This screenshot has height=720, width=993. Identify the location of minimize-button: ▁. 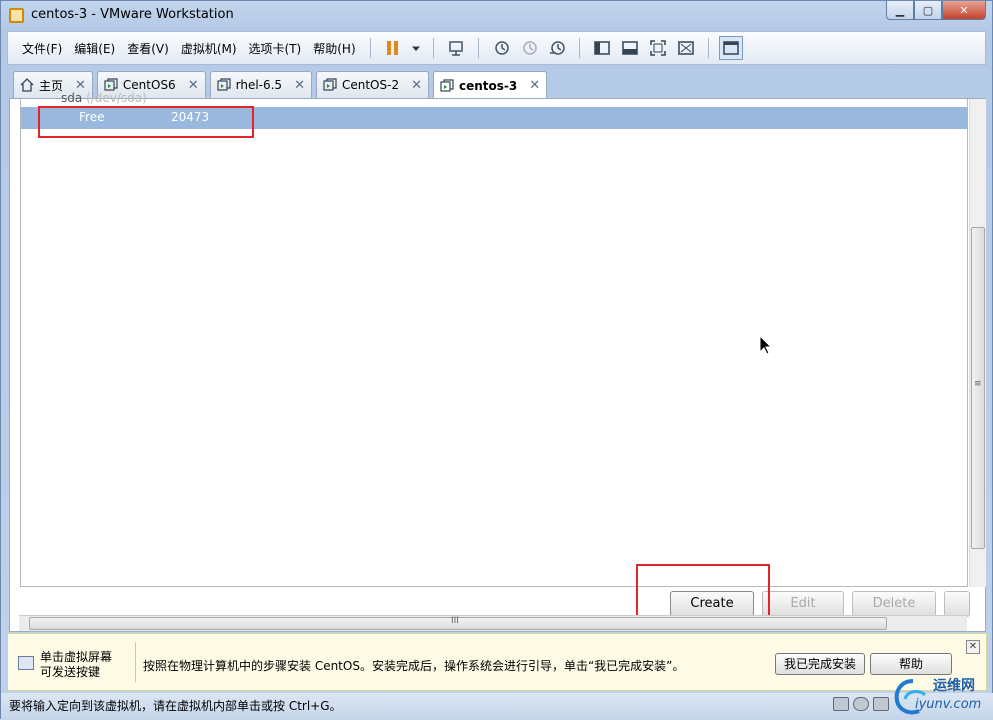
(900, 10).